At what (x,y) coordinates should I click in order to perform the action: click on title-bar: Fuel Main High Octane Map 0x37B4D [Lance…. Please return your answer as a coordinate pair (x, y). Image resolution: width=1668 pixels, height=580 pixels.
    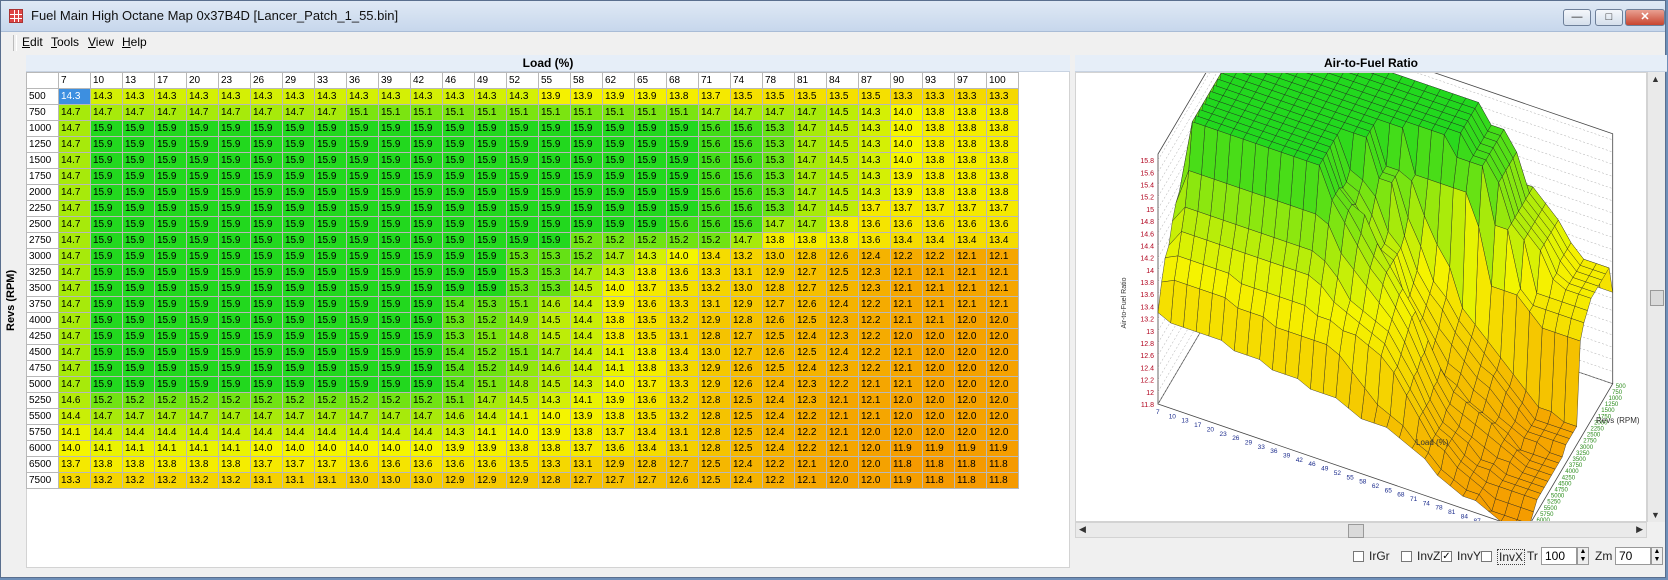
    Looking at the image, I should click on (833, 16).